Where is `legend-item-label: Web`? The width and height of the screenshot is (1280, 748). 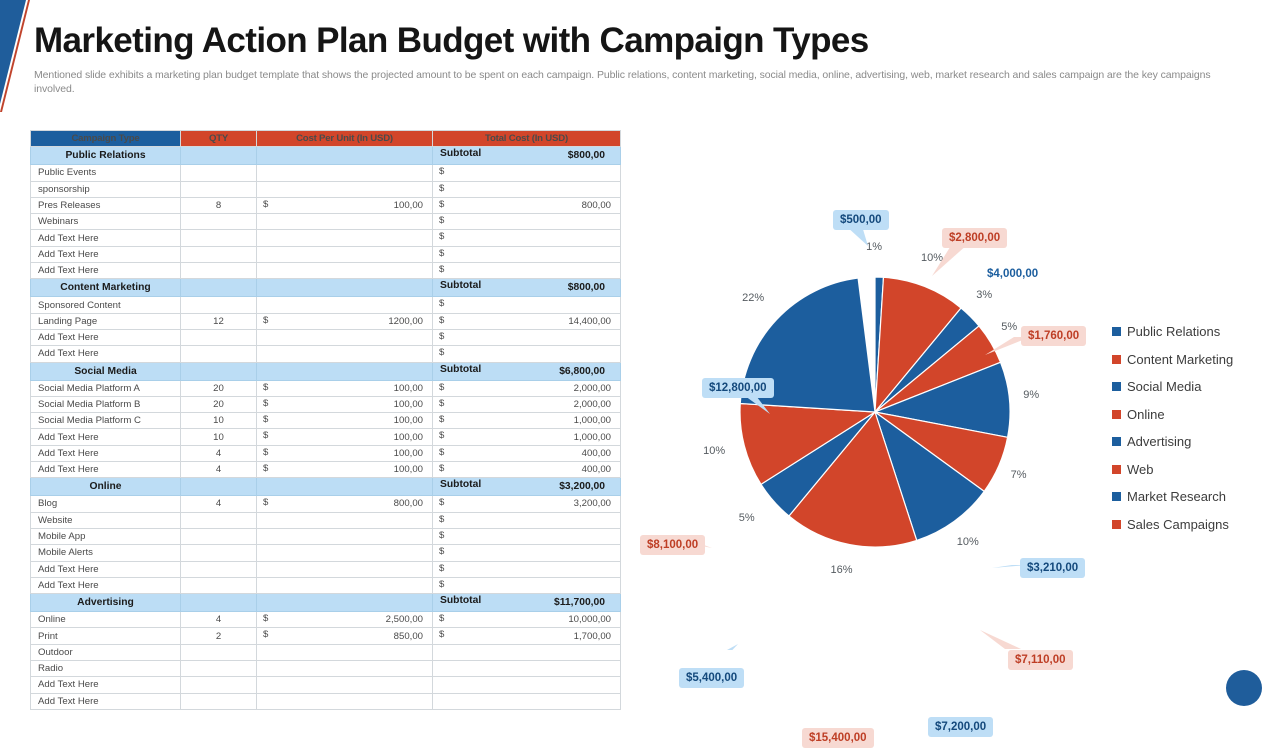
legend-item-label: Web is located at coordinates (1140, 469).